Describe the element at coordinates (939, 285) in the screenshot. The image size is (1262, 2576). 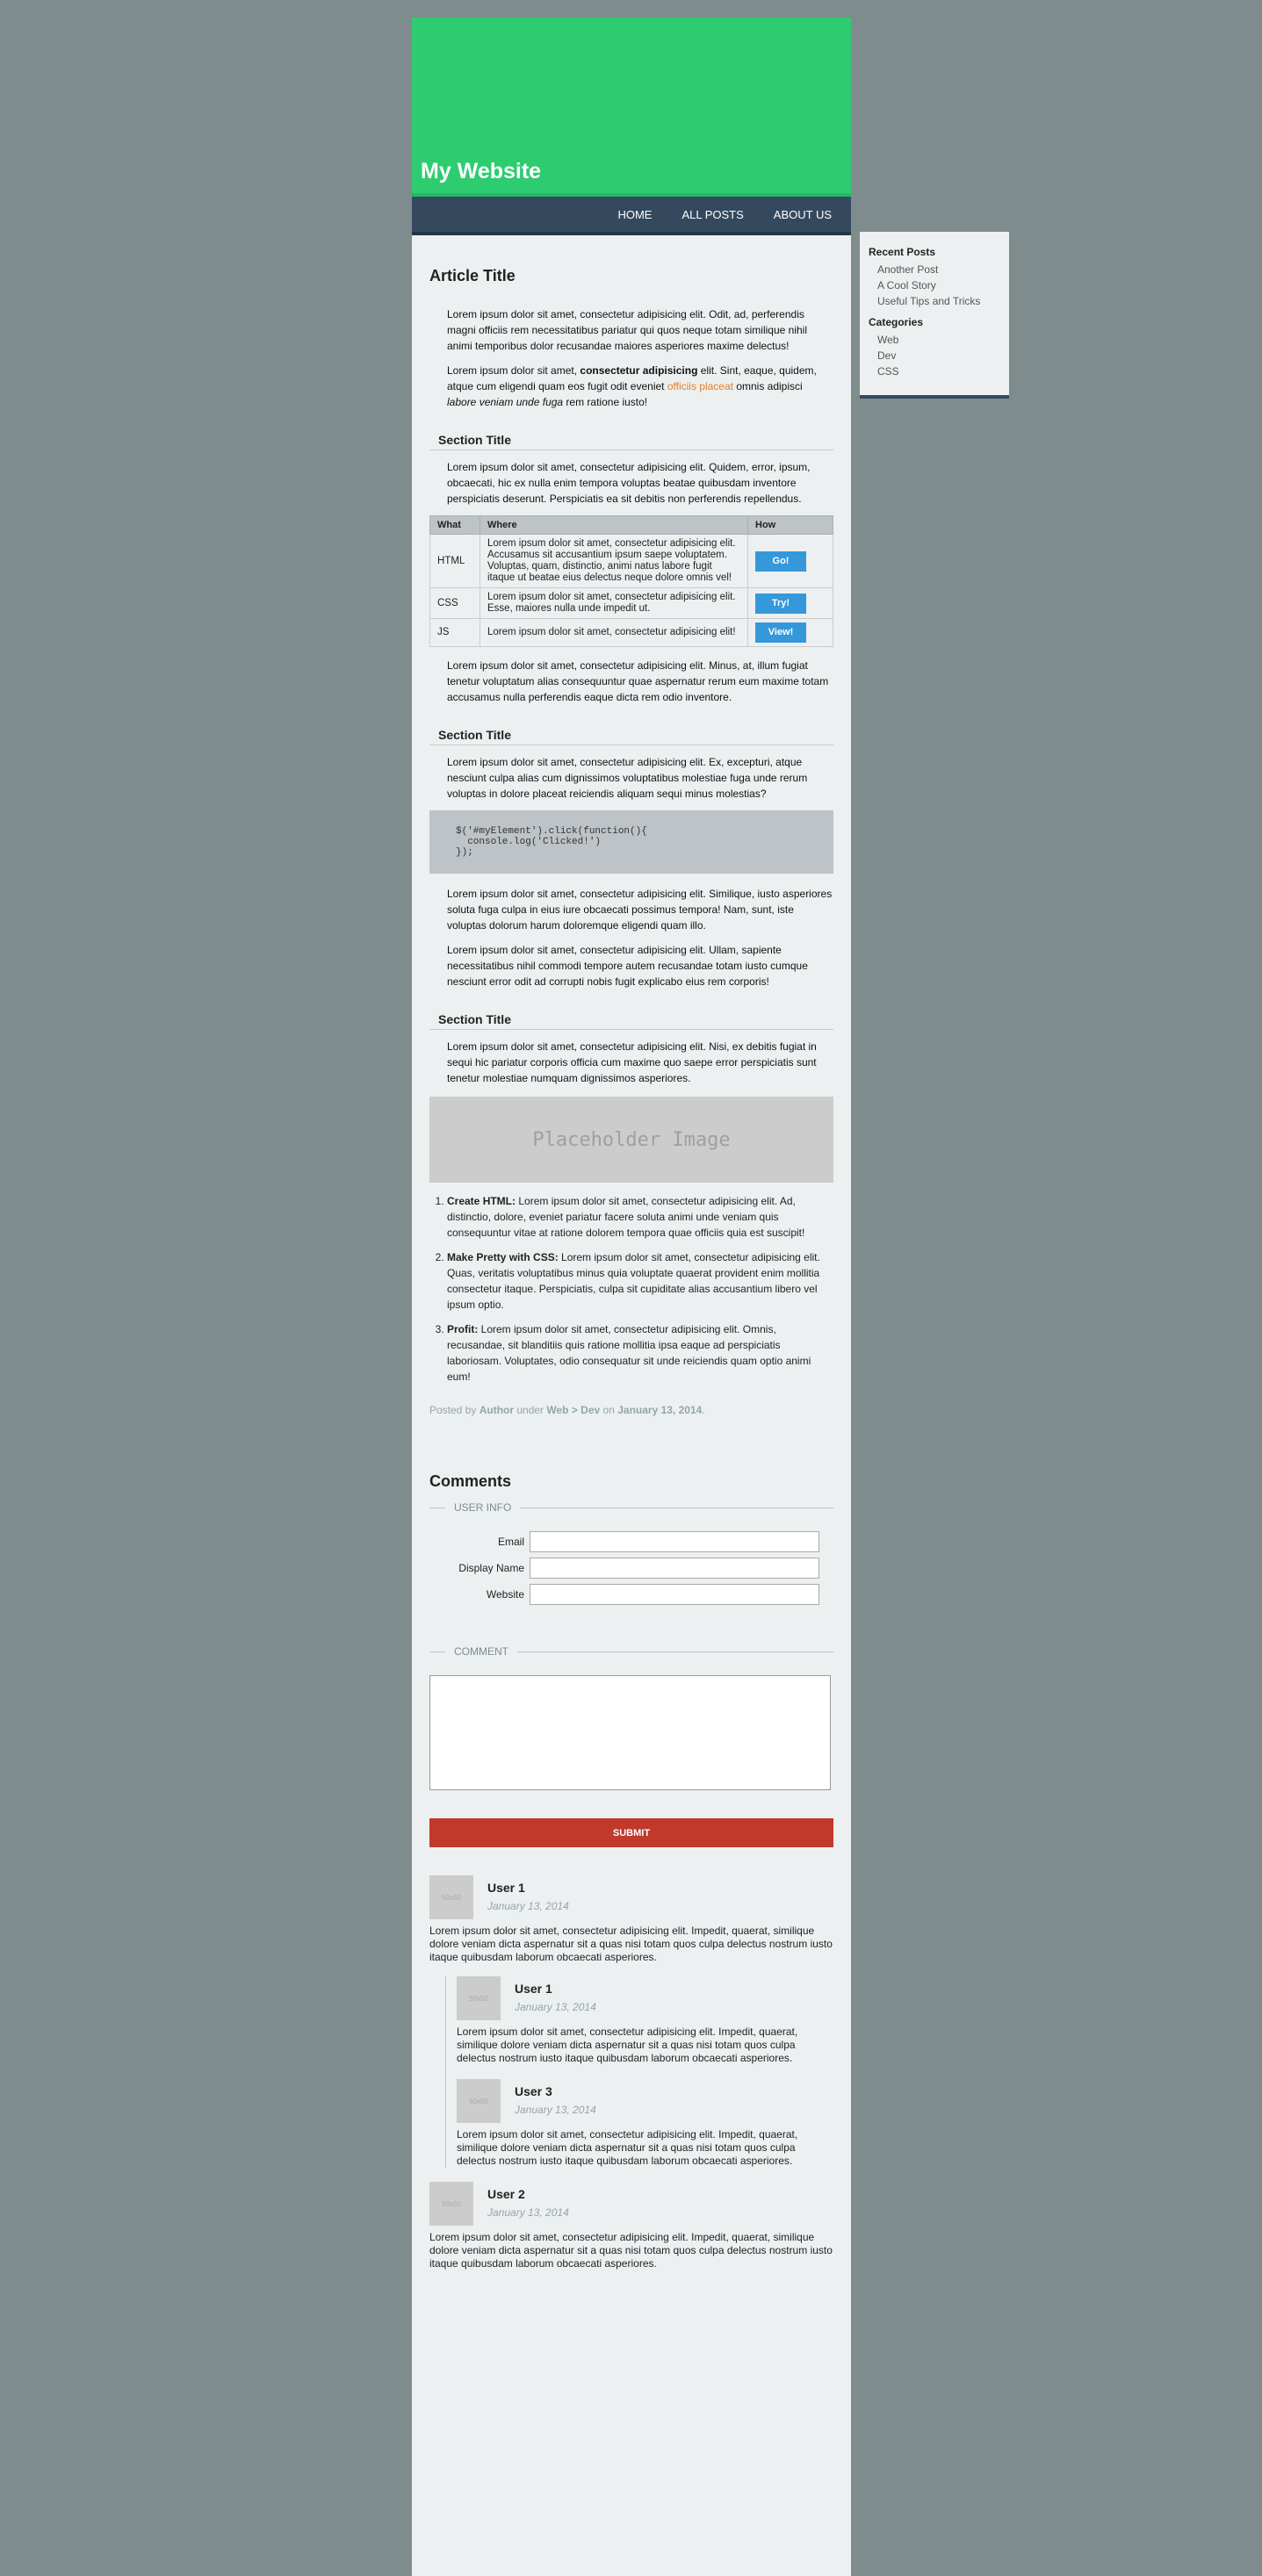
I see `sidebar-item-recent: A Cool Story` at that location.